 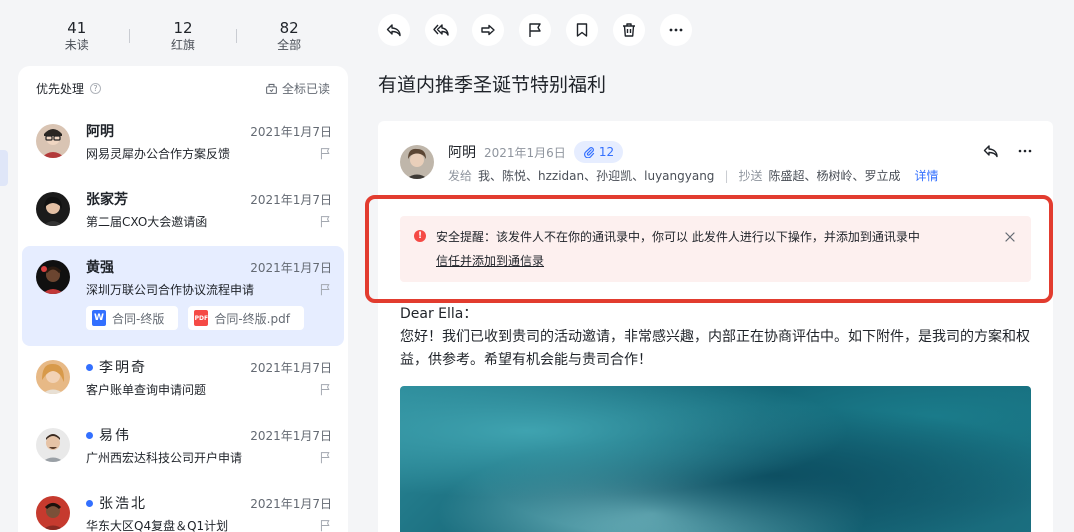 I want to click on mail-subject: 第二届CXO大会邀请函, so click(x=147, y=222).